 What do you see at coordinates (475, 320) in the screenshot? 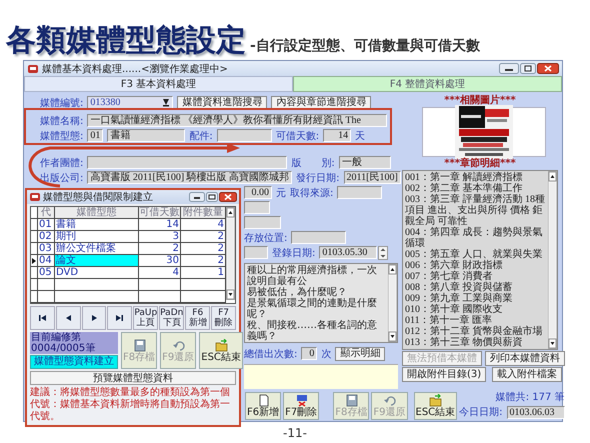
I see `list-item: 011：第十一章 匯率` at bounding box center [475, 320].